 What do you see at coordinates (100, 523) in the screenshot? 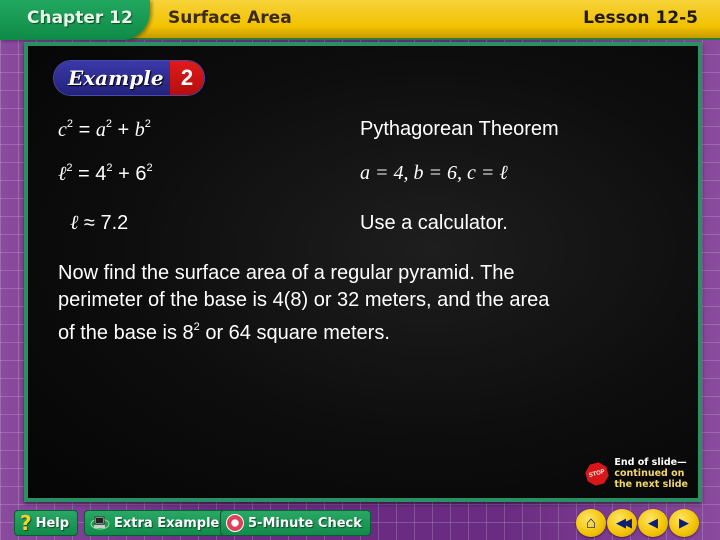
I see `computer-icon` at bounding box center [100, 523].